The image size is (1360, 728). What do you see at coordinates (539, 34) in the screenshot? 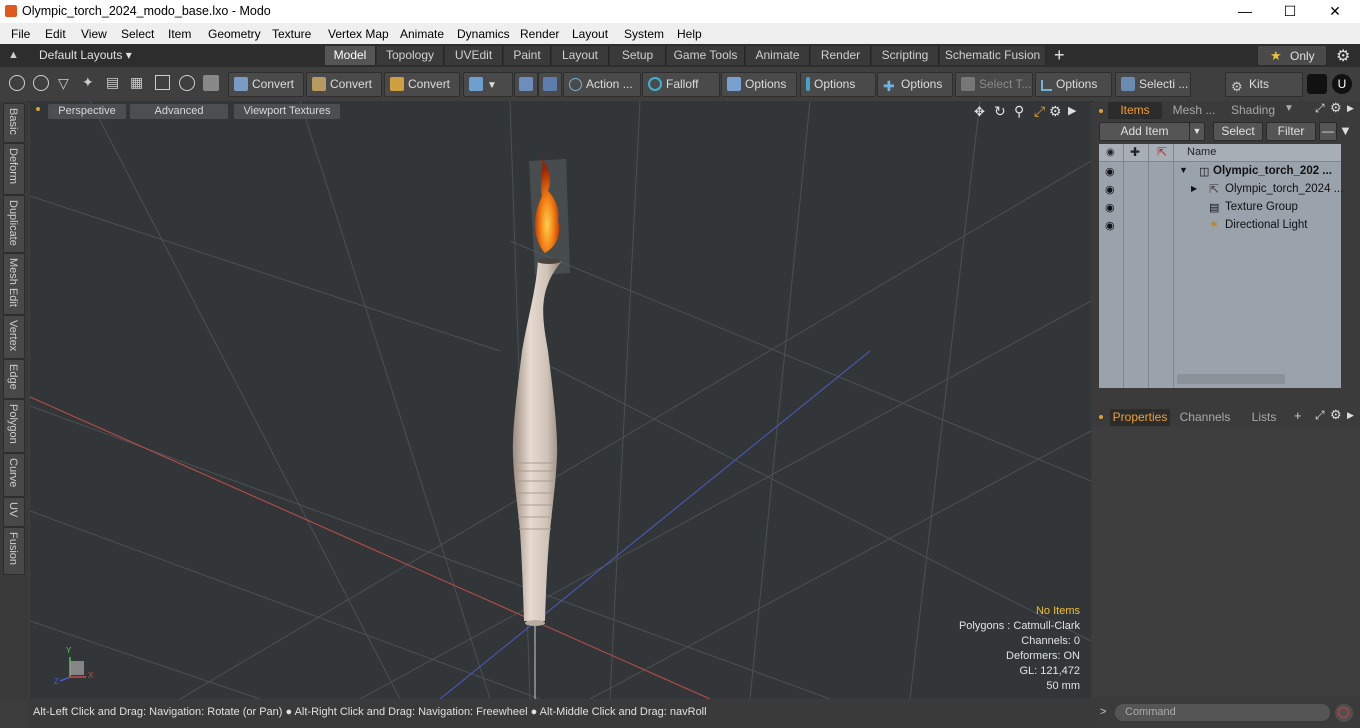
I see `menu-render: Render` at bounding box center [539, 34].